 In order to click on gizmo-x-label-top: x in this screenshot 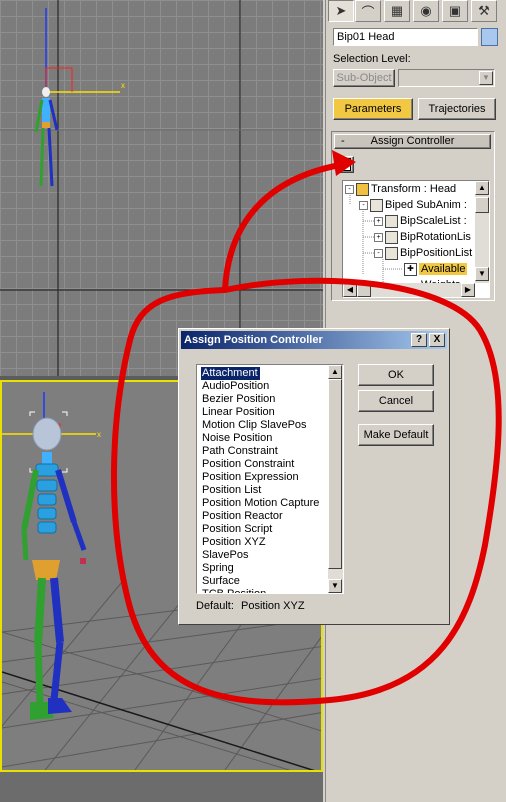, I will do `click(123, 85)`.